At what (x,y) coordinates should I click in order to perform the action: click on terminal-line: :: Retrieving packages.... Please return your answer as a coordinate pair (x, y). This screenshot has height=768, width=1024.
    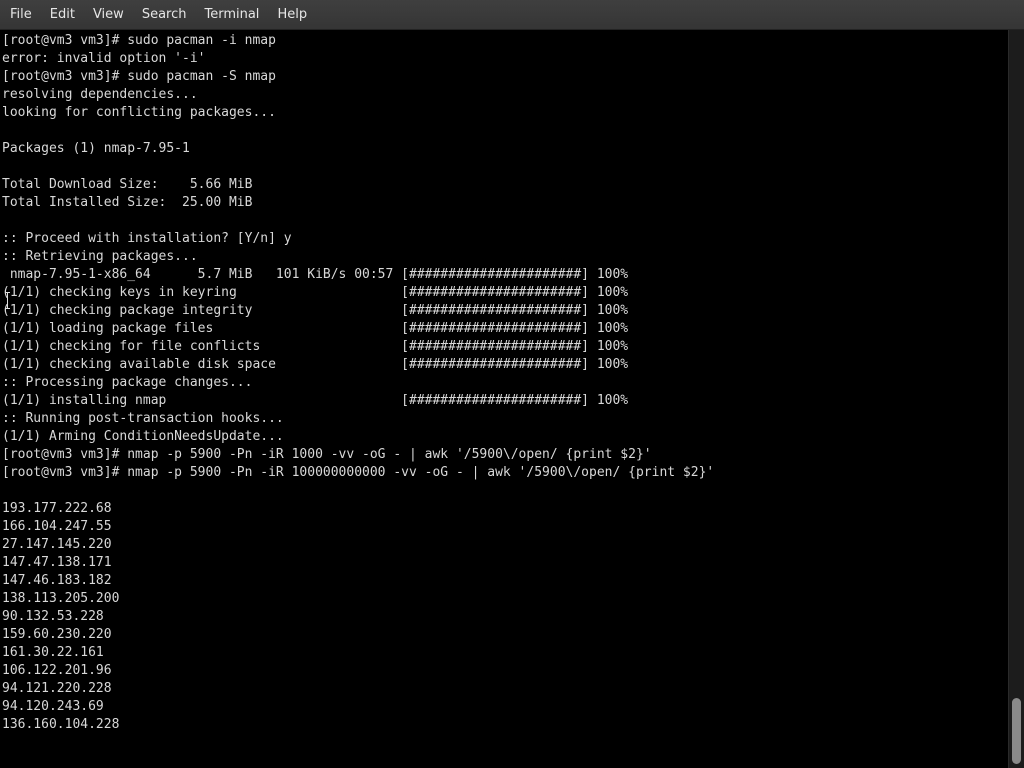
    Looking at the image, I should click on (100, 256).